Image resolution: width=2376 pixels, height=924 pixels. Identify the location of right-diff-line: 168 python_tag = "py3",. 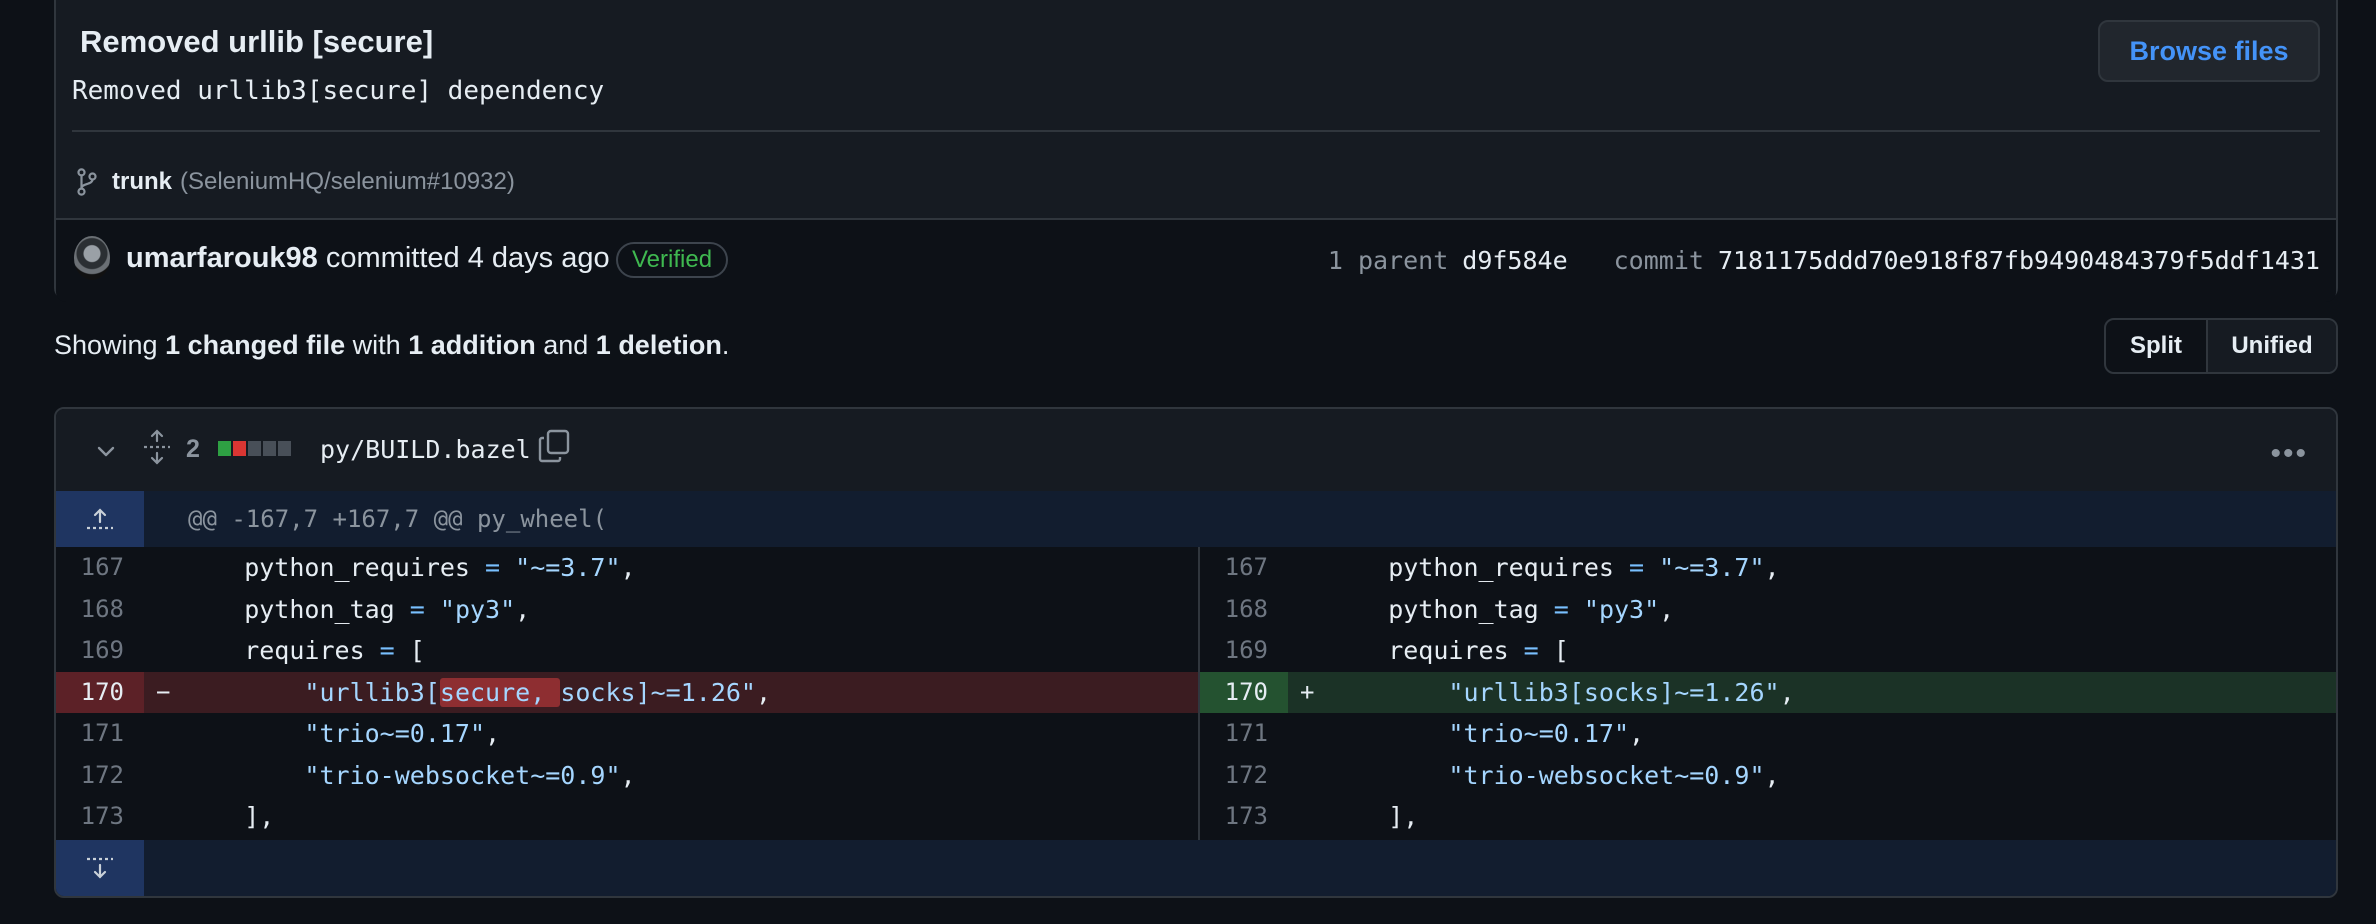
(1768, 609).